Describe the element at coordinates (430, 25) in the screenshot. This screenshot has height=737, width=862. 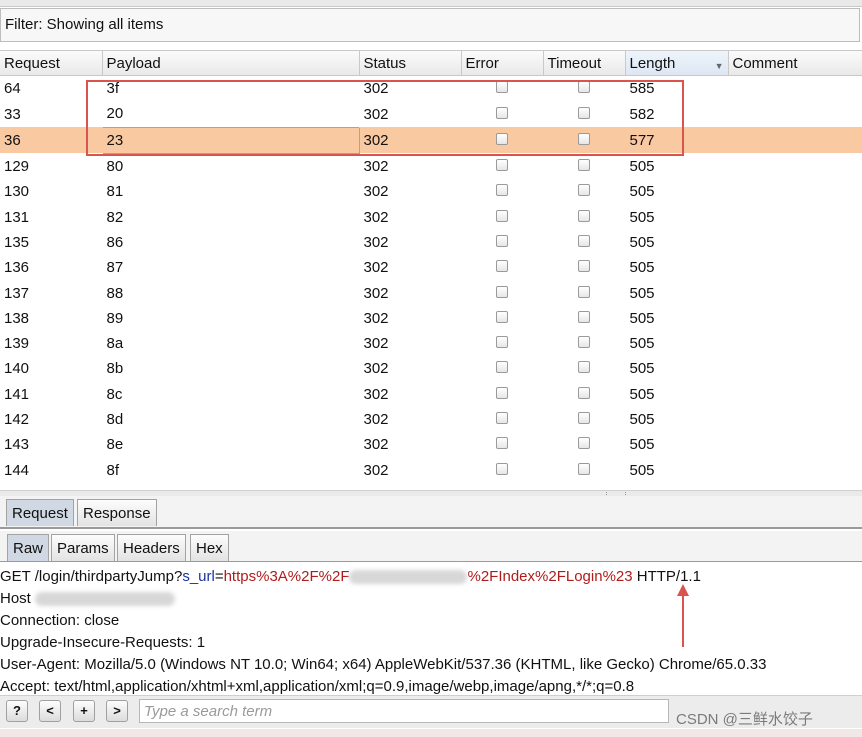
I see `filter-bar: Filter: Showing all items` at that location.